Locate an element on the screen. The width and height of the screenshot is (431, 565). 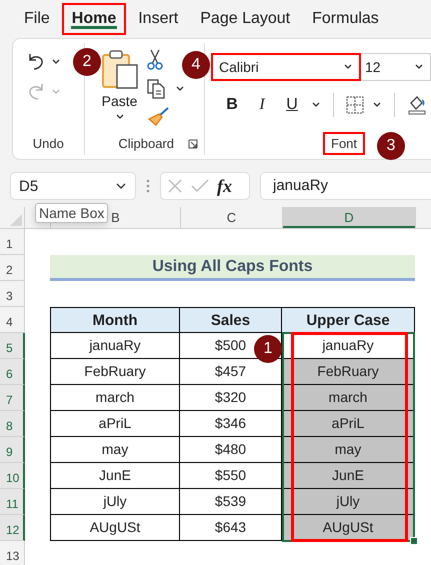
insert-function-button: fx is located at coordinates (224, 186).